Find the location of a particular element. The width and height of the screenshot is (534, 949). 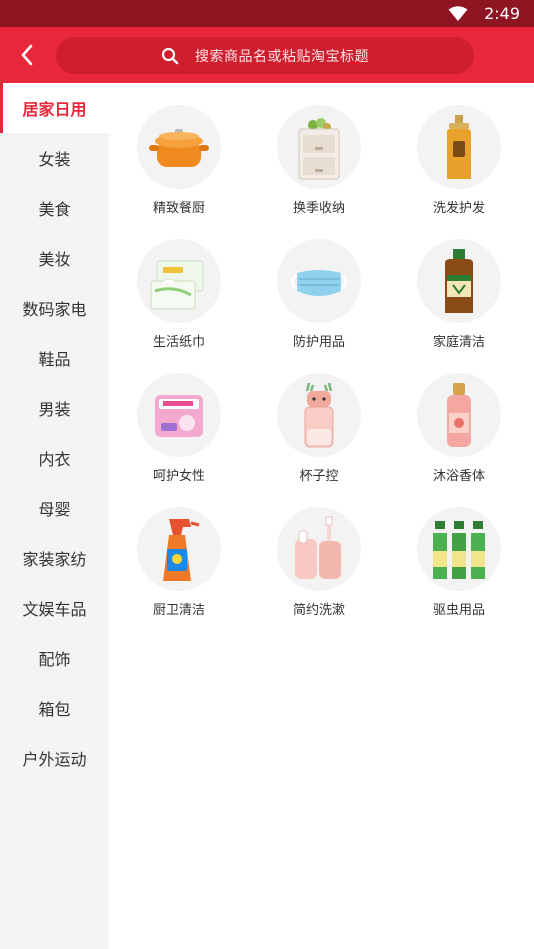

toothbrush-cup-icon is located at coordinates (318, 547).